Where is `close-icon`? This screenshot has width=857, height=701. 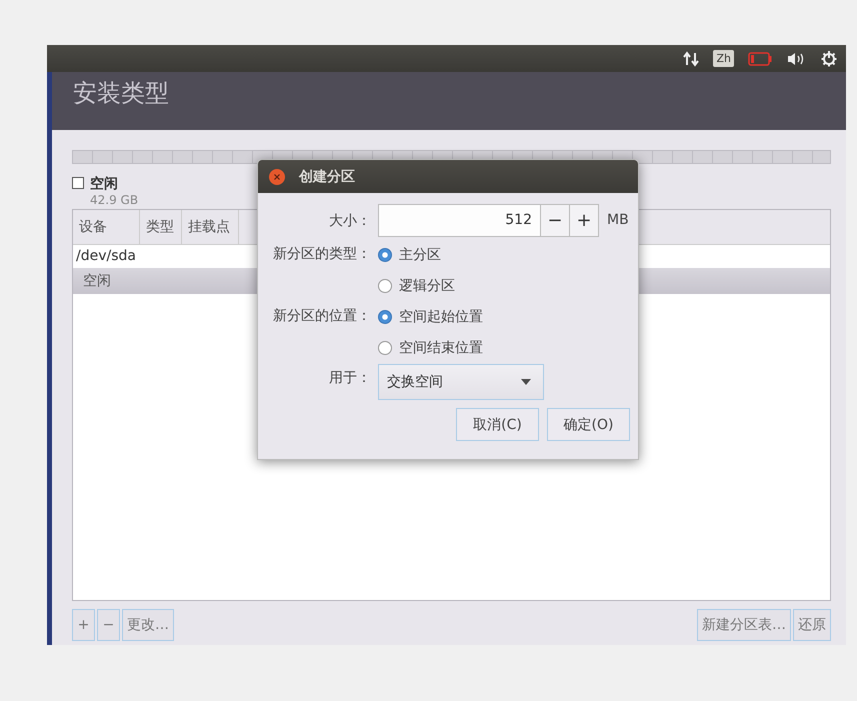
close-icon is located at coordinates (277, 177).